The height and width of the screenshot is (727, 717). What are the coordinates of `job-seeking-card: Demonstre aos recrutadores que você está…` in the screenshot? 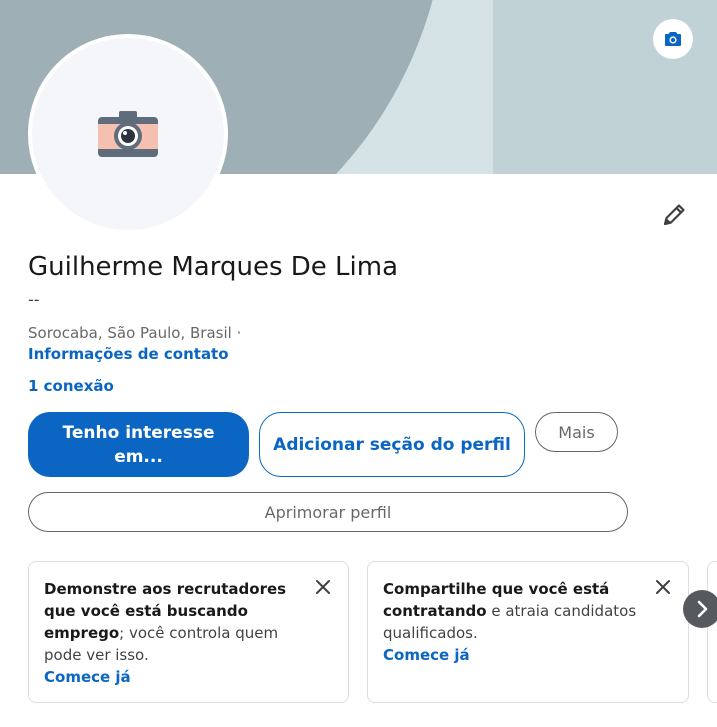 It's located at (188, 632).